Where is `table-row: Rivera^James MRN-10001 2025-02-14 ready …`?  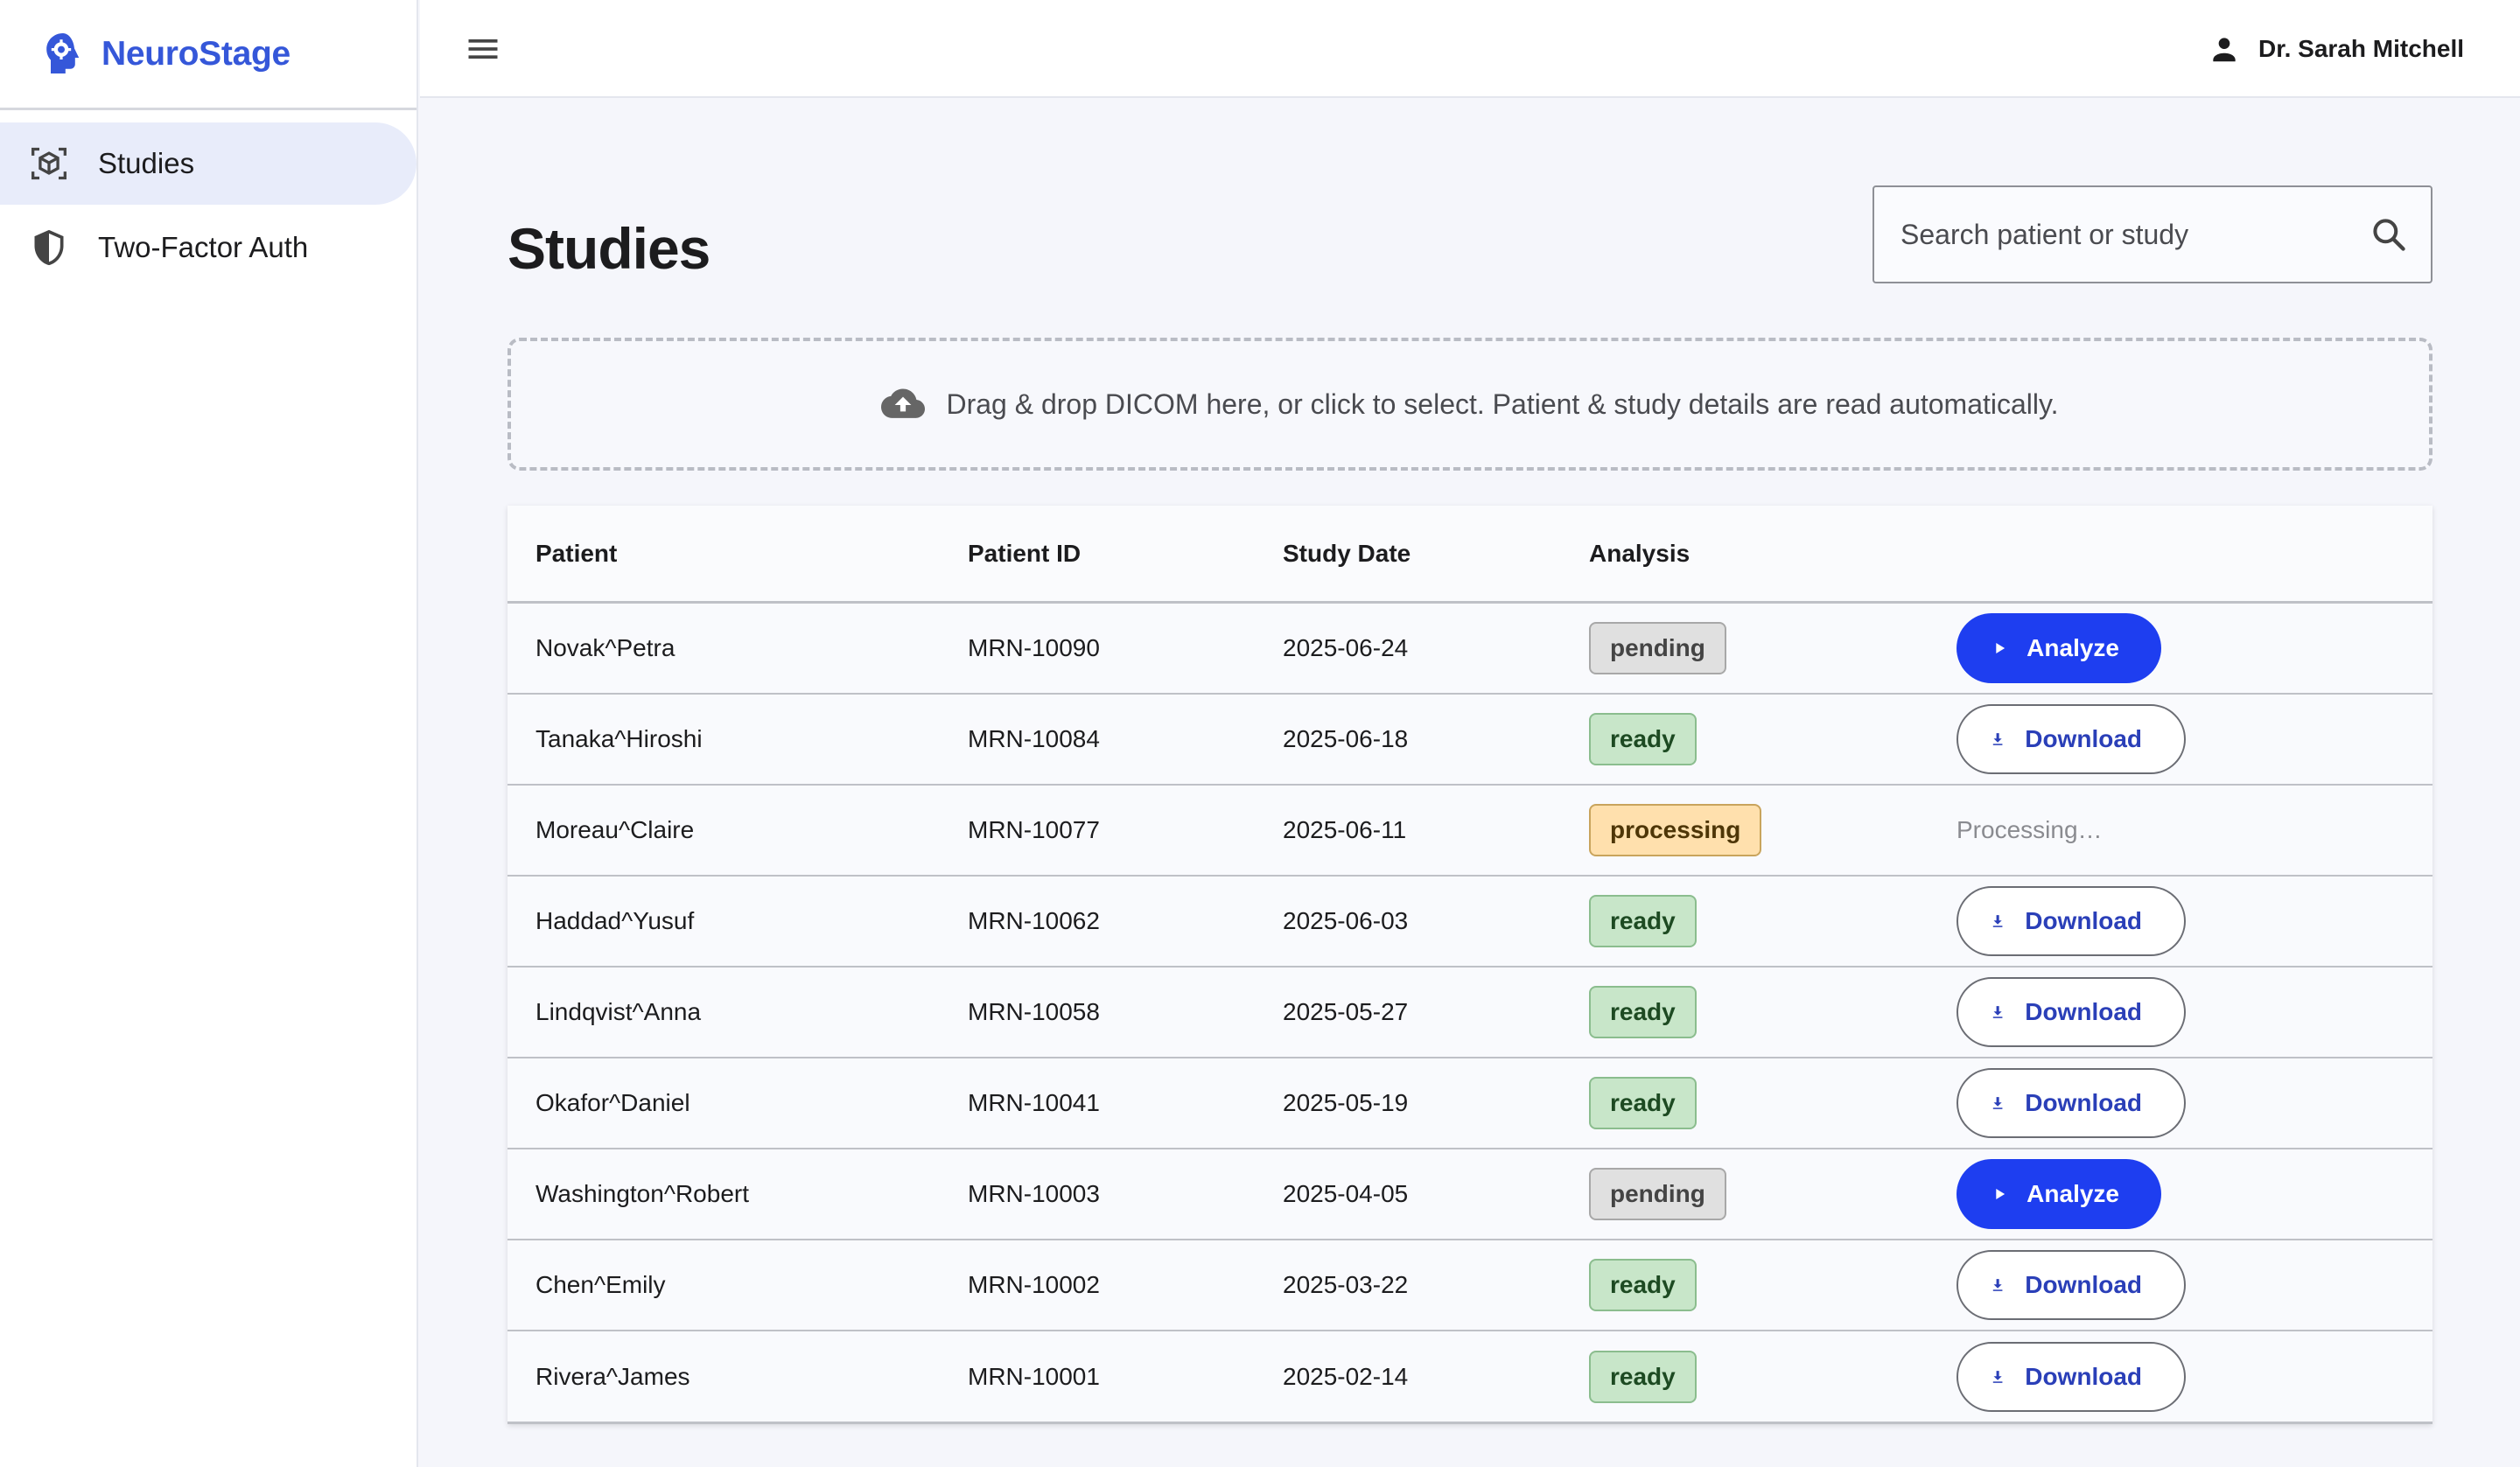
table-row: Rivera^James MRN-10001 2025-02-14 ready … is located at coordinates (1470, 1377).